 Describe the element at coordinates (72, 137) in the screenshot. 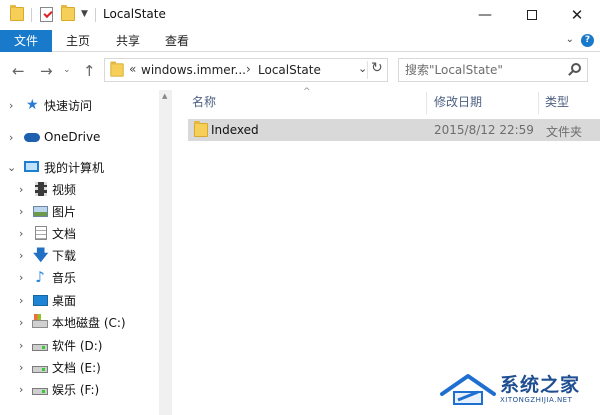

I see `nav-item-label: OneDrive` at that location.